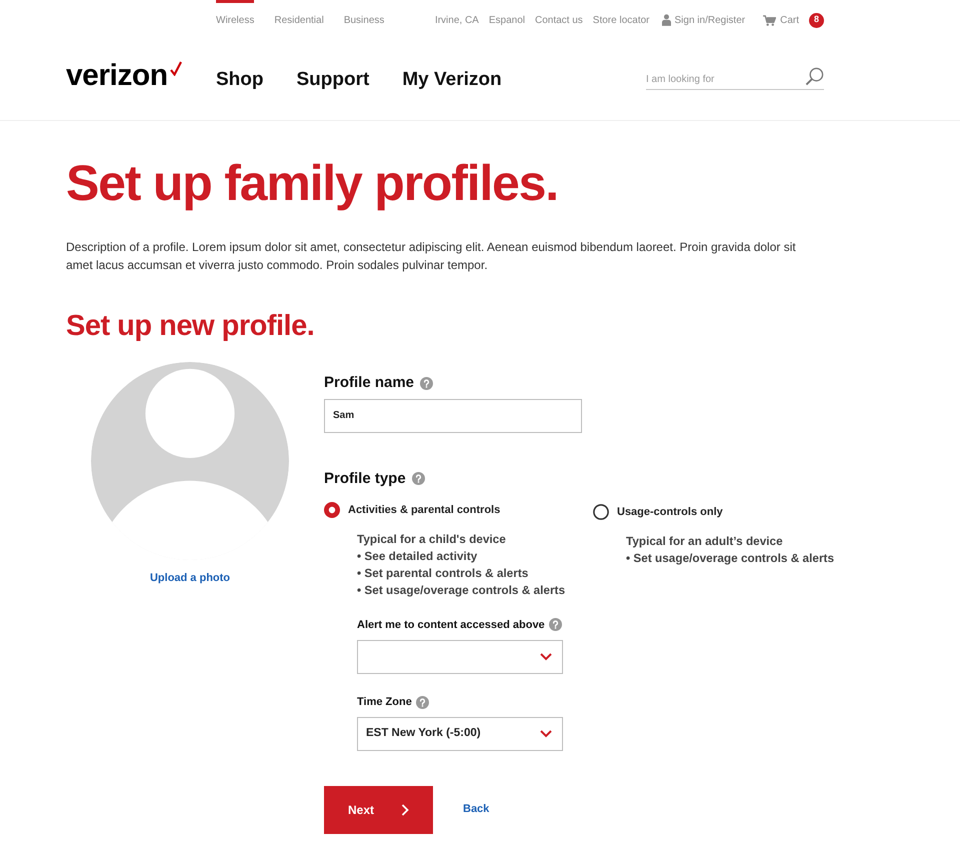 This screenshot has height=866, width=960. I want to click on option-summary: Typical for a child's device, so click(431, 539).